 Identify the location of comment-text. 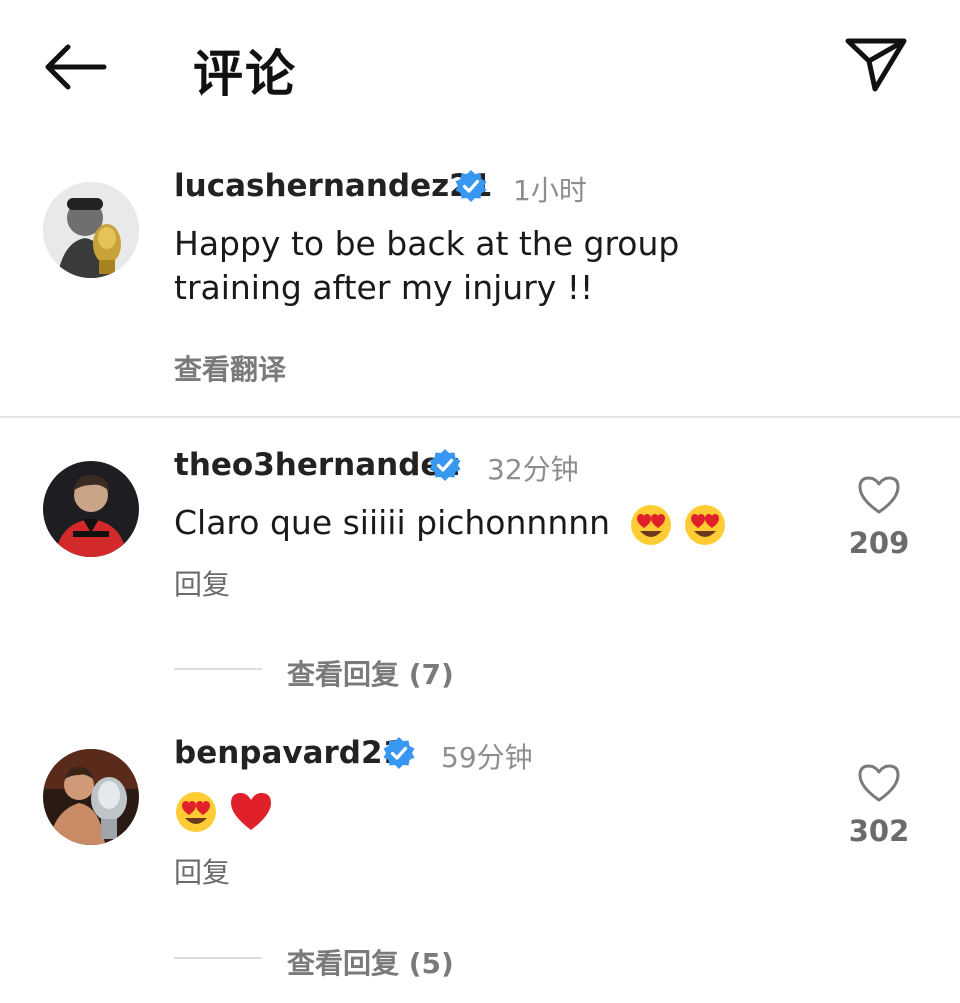
(223, 811).